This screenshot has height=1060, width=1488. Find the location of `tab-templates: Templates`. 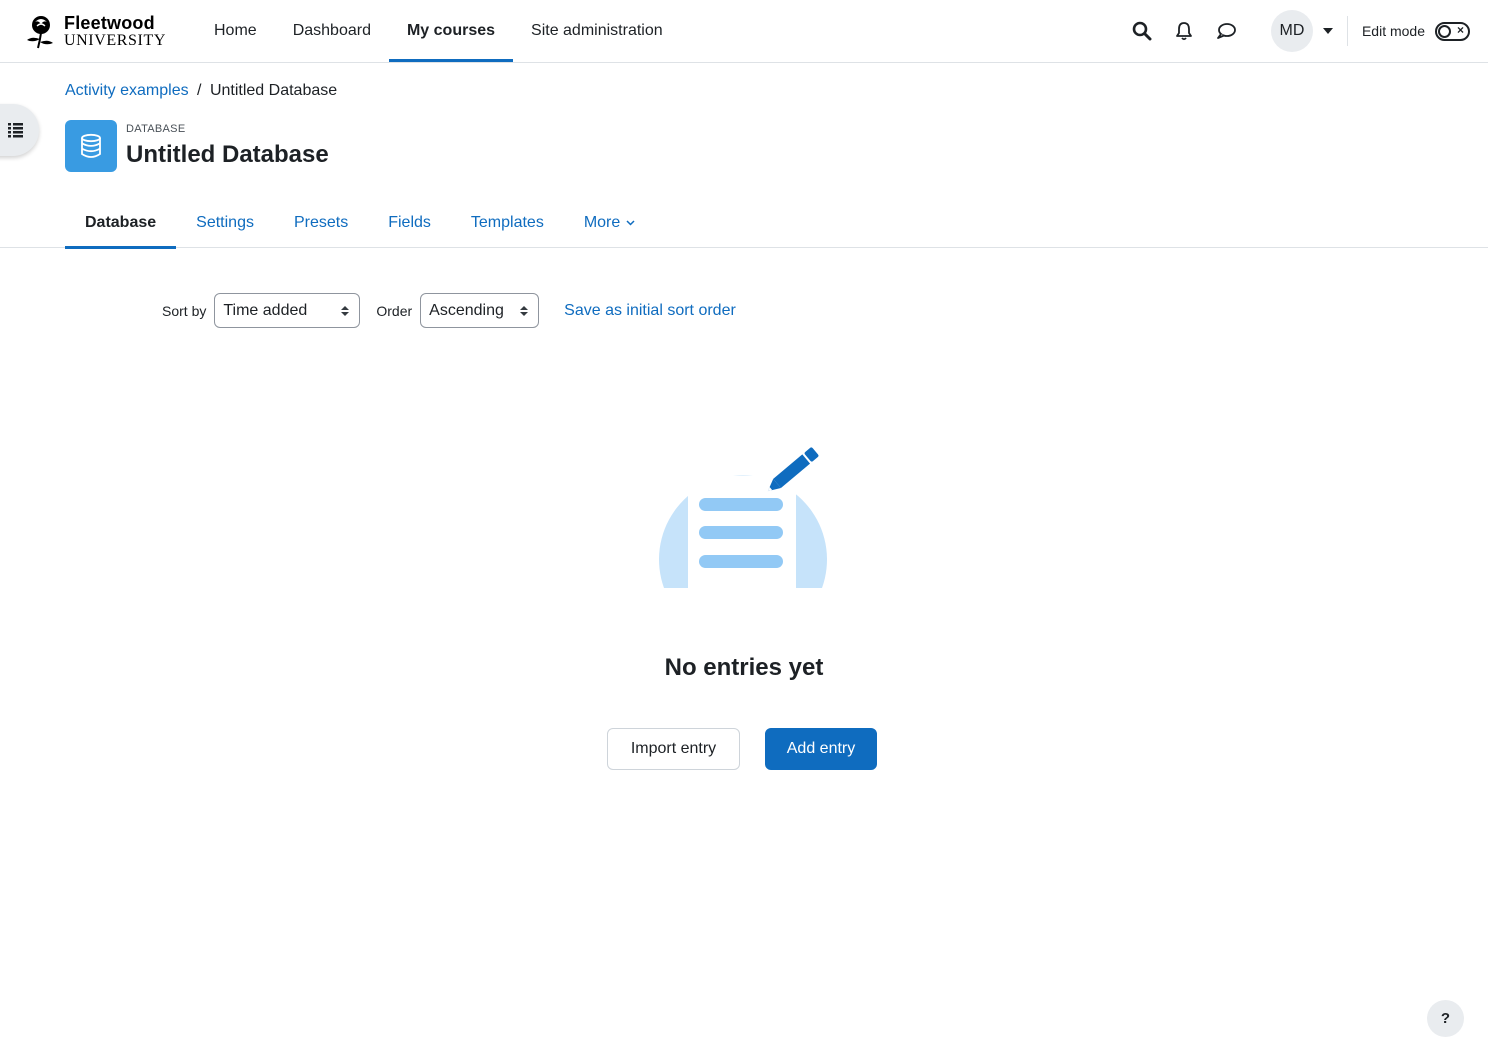

tab-templates: Templates is located at coordinates (507, 223).